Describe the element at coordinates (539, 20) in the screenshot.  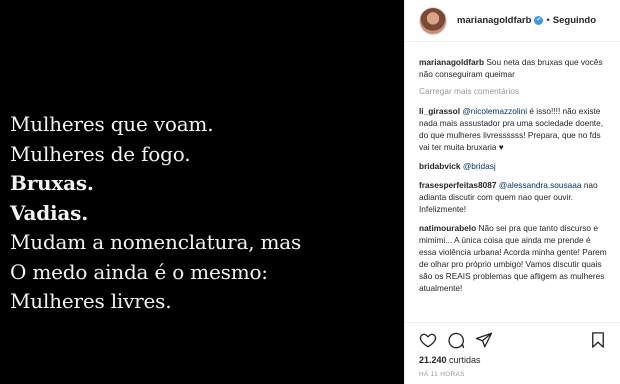
I see `verified-icon: ✔` at that location.